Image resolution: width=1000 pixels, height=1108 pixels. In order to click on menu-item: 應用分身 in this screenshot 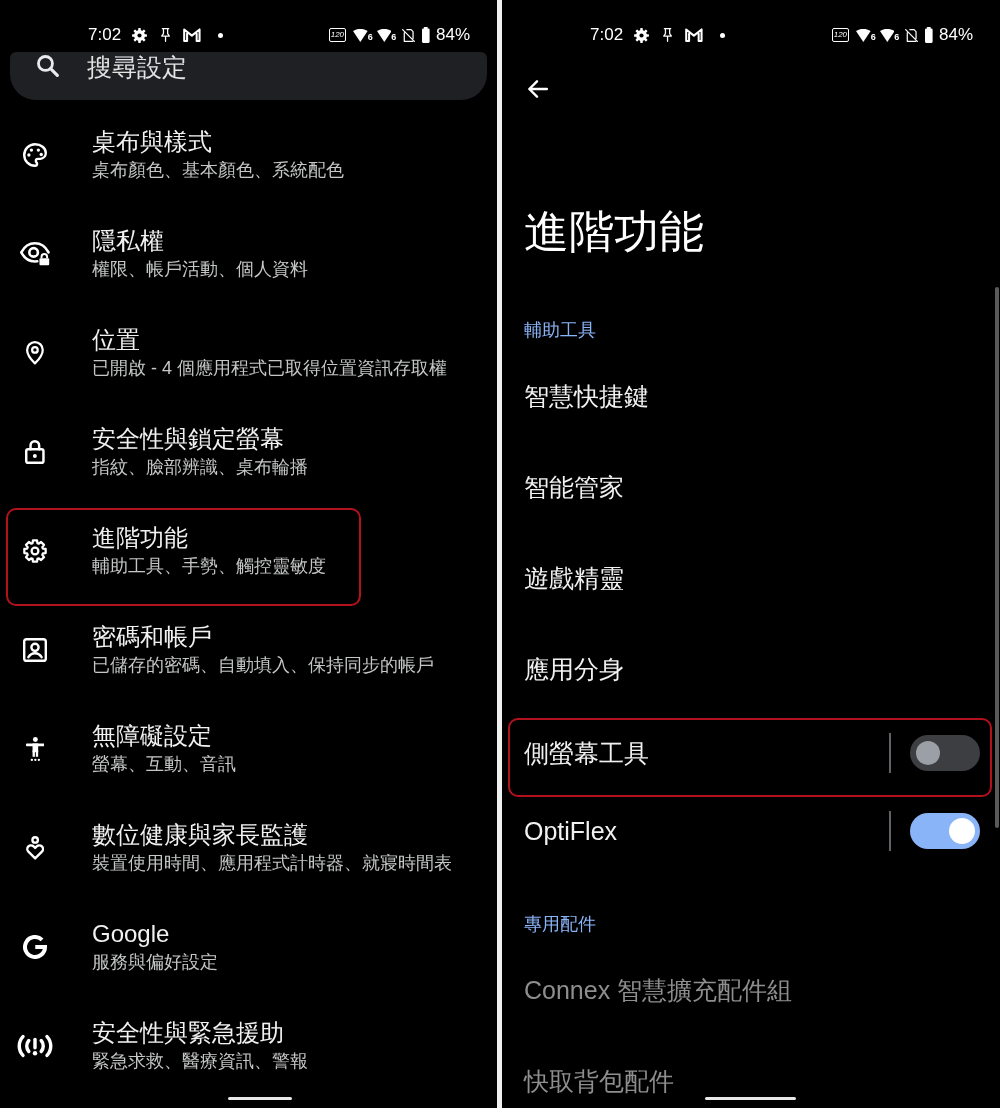, I will do `click(574, 668)`.